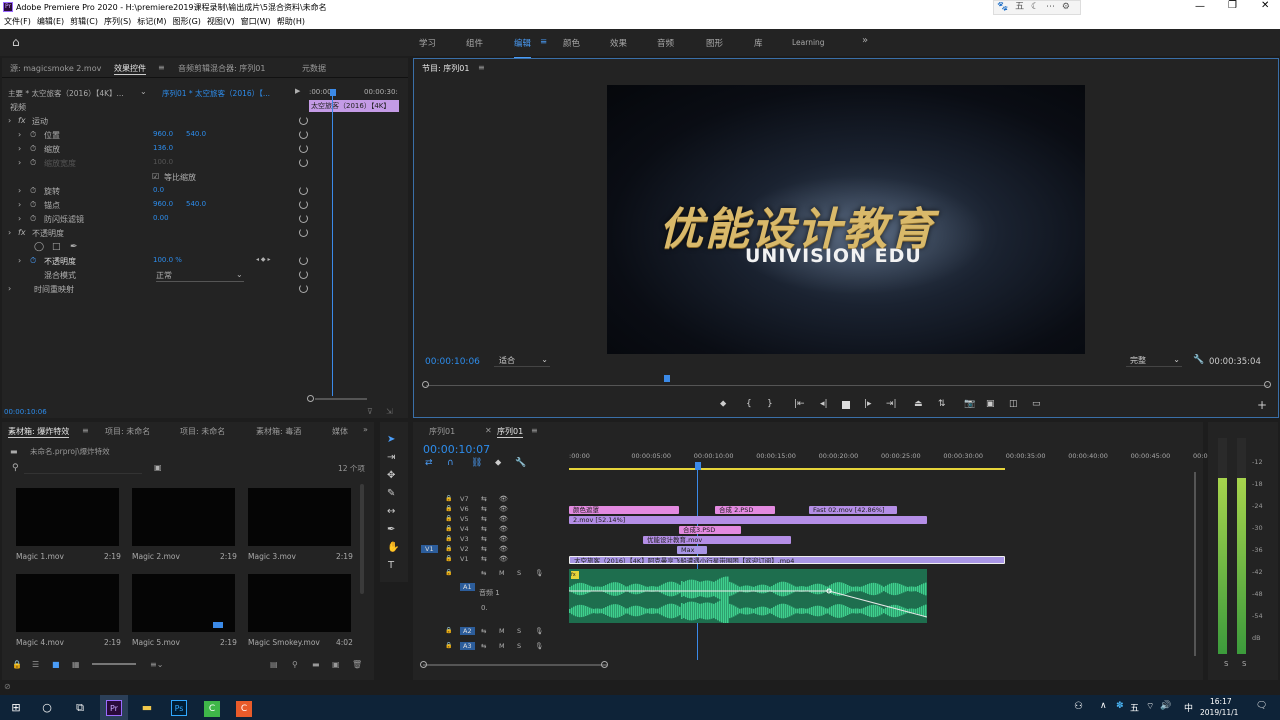 This screenshot has width=1280, height=720. I want to click on camtasia-green-icon: C, so click(212, 707).